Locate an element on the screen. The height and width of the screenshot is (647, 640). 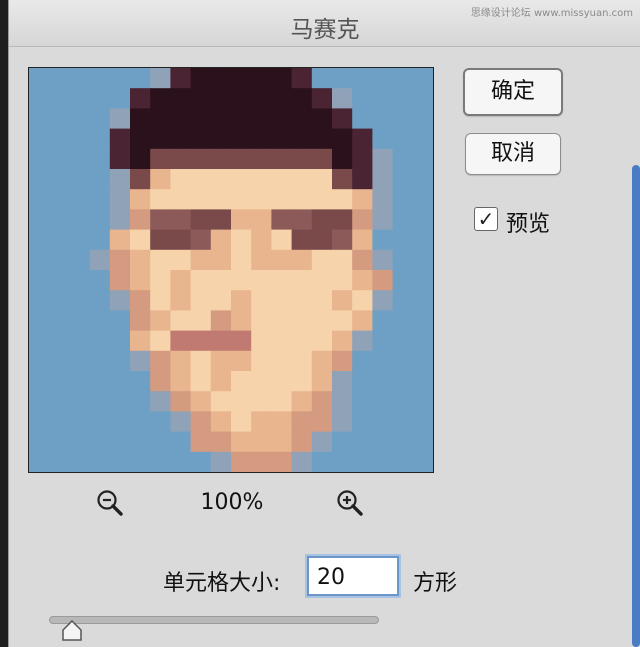
cell-size-slider-thumb is located at coordinates (72, 631).